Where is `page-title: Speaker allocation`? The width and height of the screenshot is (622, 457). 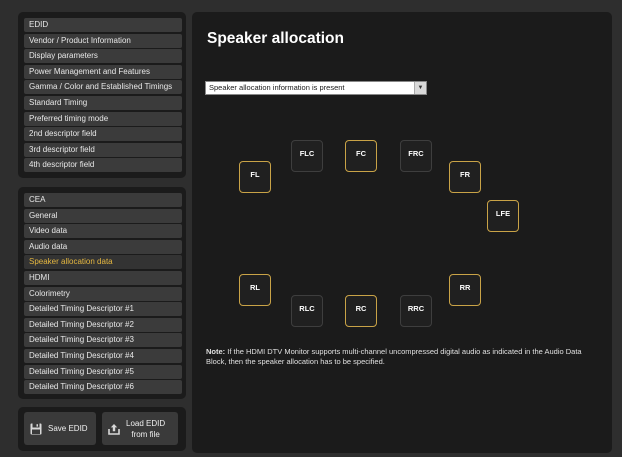 page-title: Speaker allocation is located at coordinates (275, 38).